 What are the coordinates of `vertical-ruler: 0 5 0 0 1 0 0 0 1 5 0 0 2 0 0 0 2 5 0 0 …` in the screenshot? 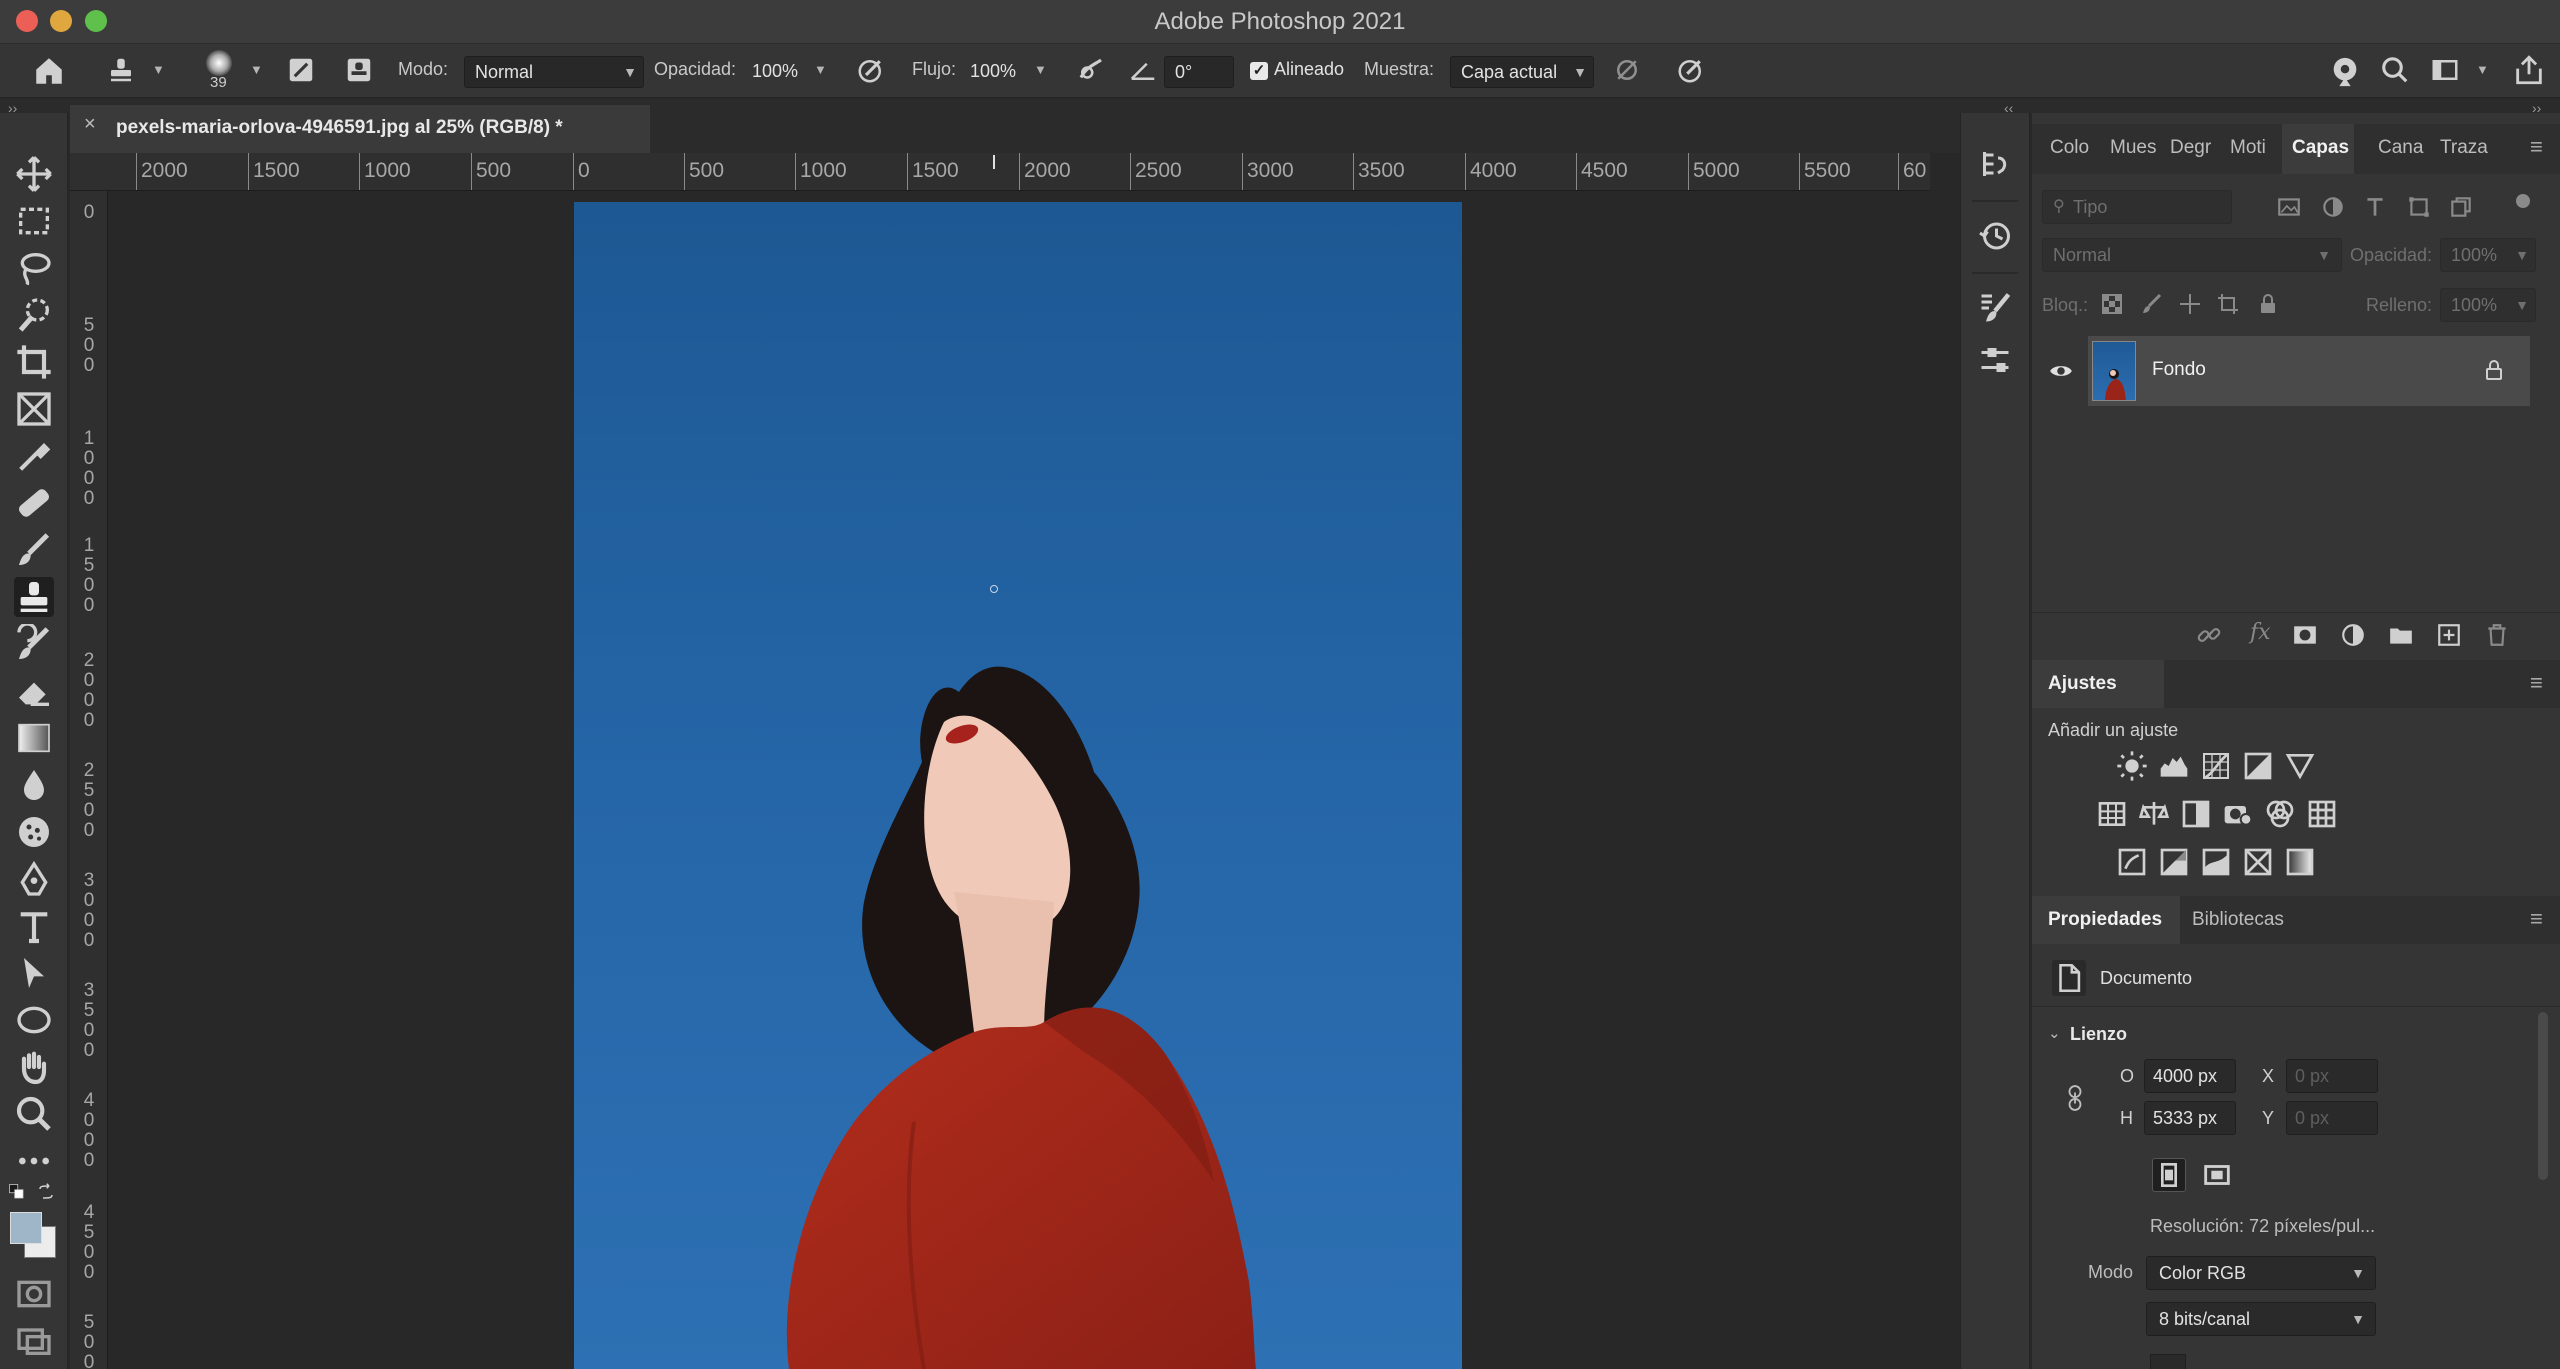 It's located at (89, 780).